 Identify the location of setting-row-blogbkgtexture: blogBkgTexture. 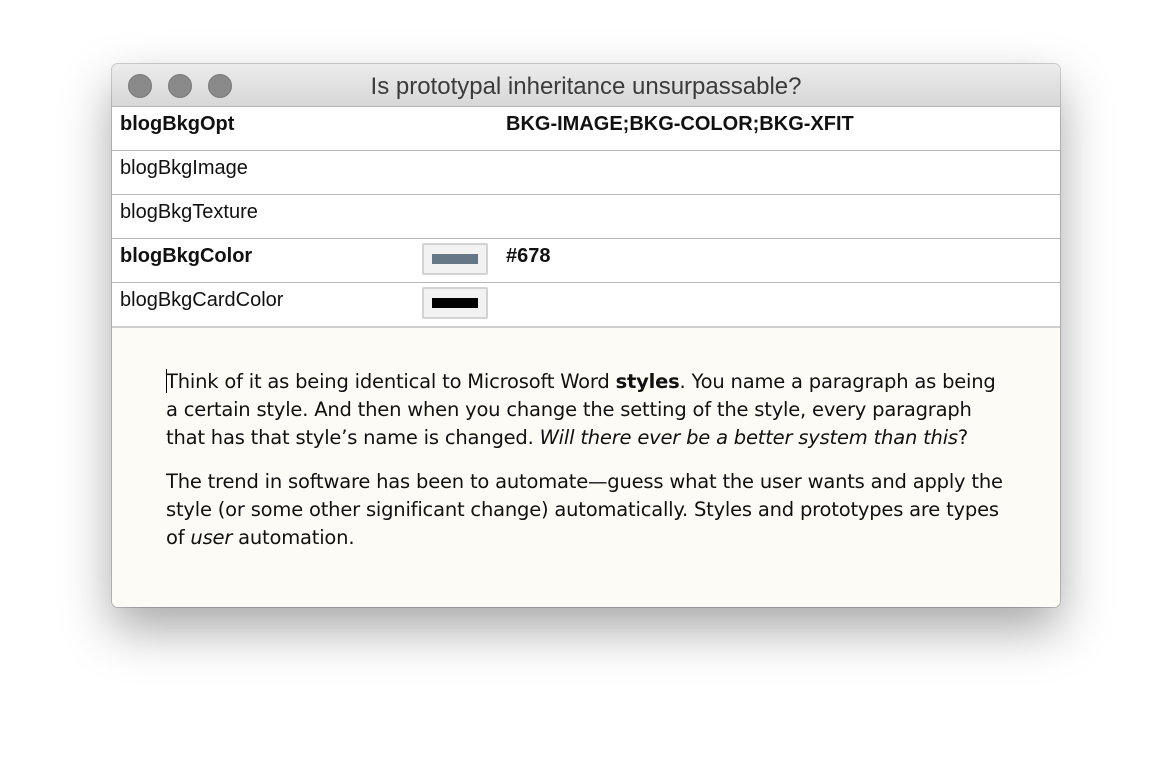
(586, 217).